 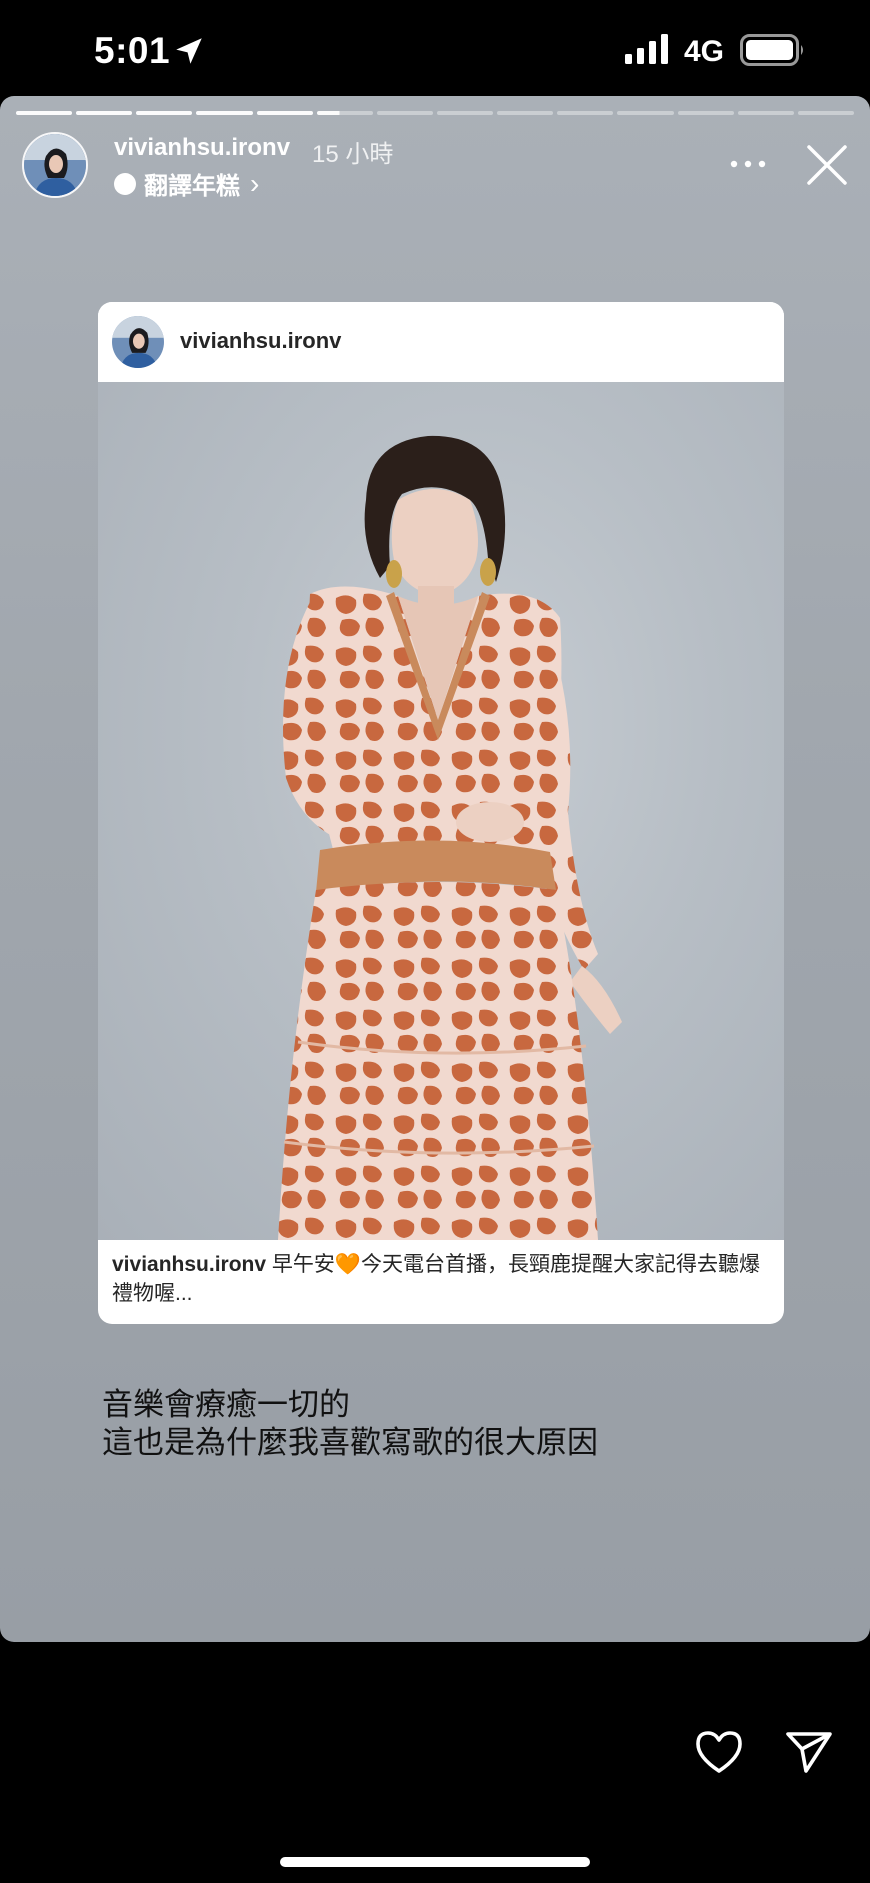 I want to click on chevron-right-icon: ›, so click(x=255, y=183).